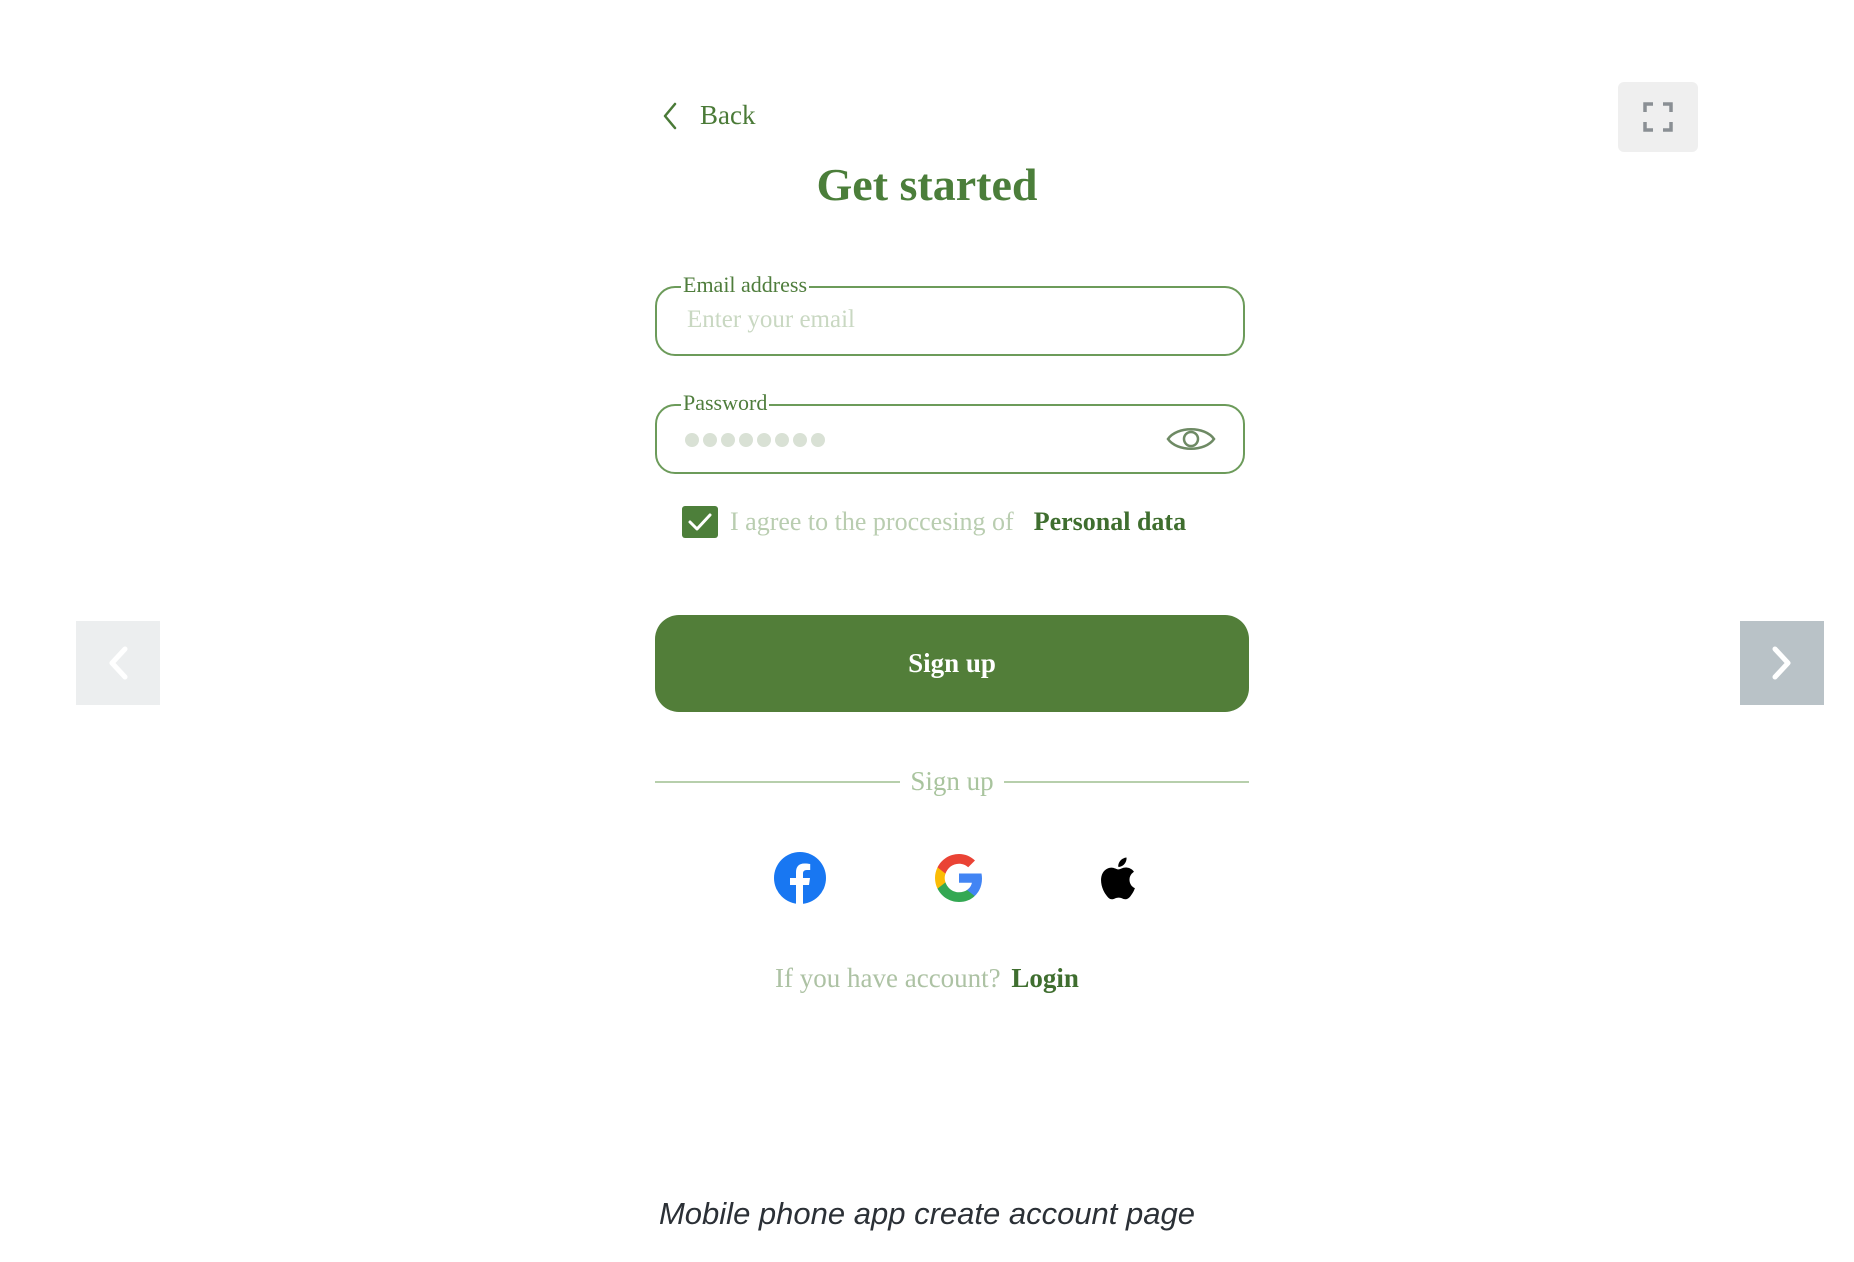  I want to click on page-title: Get started, so click(927, 184).